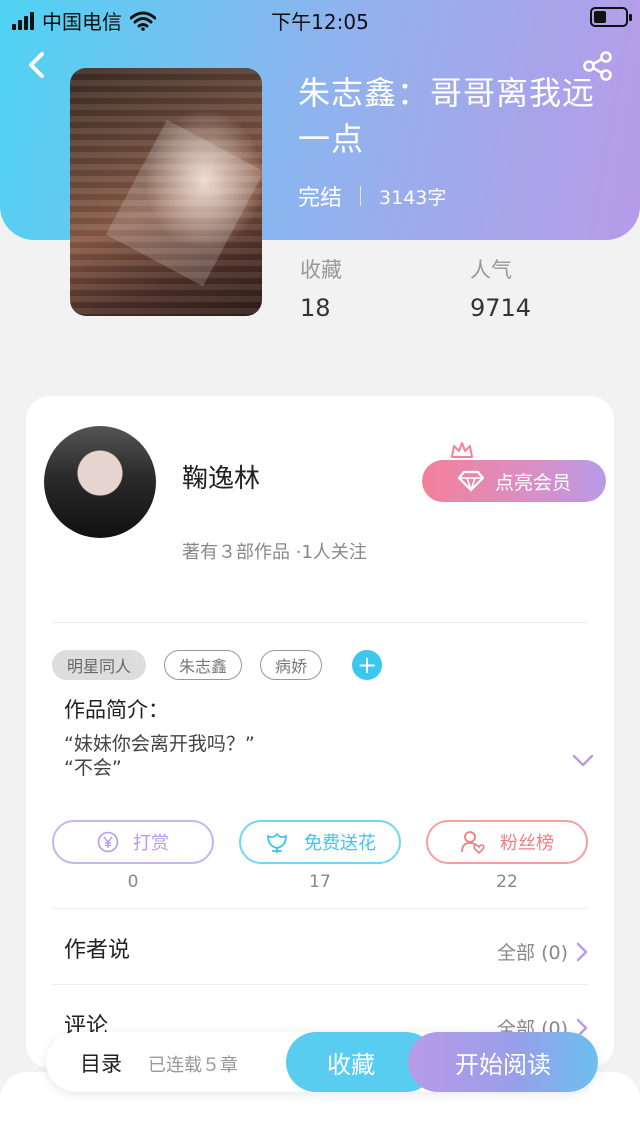 This screenshot has height=1139, width=640. I want to click on author-name: 鞠逸林, so click(221, 476).